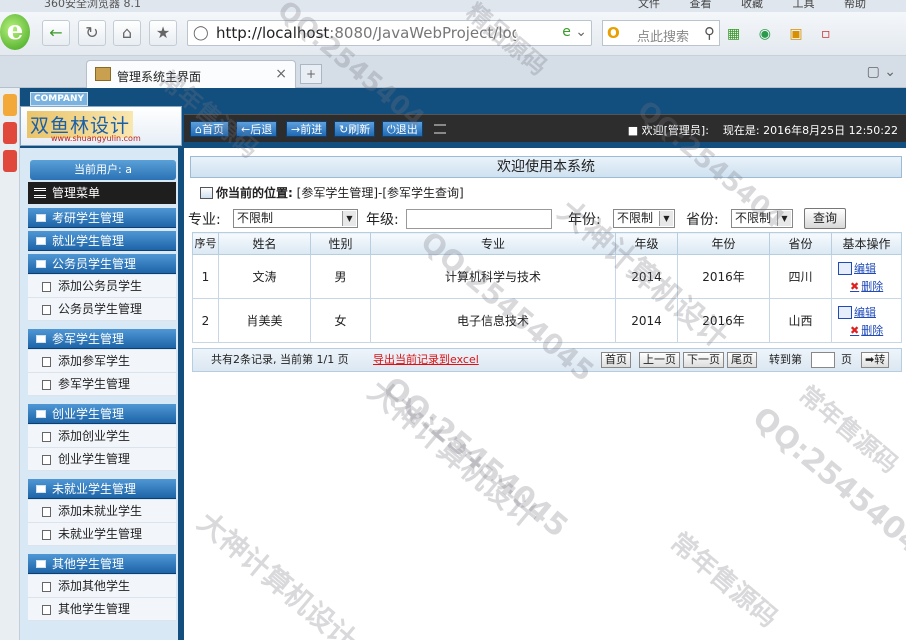 The height and width of the screenshot is (640, 906). I want to click on sidebar-item-unemployed-manage: 未就业学生管理, so click(102, 534).